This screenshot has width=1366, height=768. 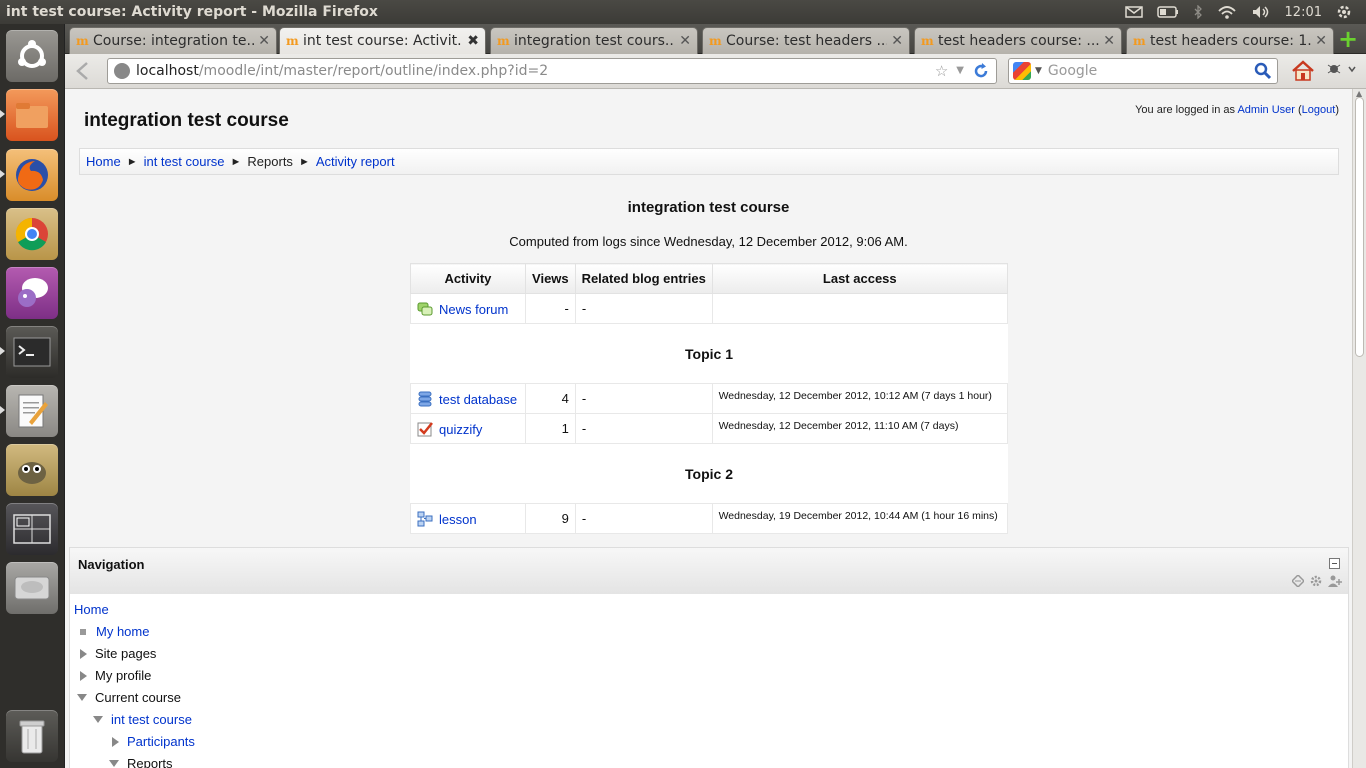 What do you see at coordinates (1230, 40) in the screenshot?
I see `tab-test-headers-course-1: m test headers course: 1... ✕` at bounding box center [1230, 40].